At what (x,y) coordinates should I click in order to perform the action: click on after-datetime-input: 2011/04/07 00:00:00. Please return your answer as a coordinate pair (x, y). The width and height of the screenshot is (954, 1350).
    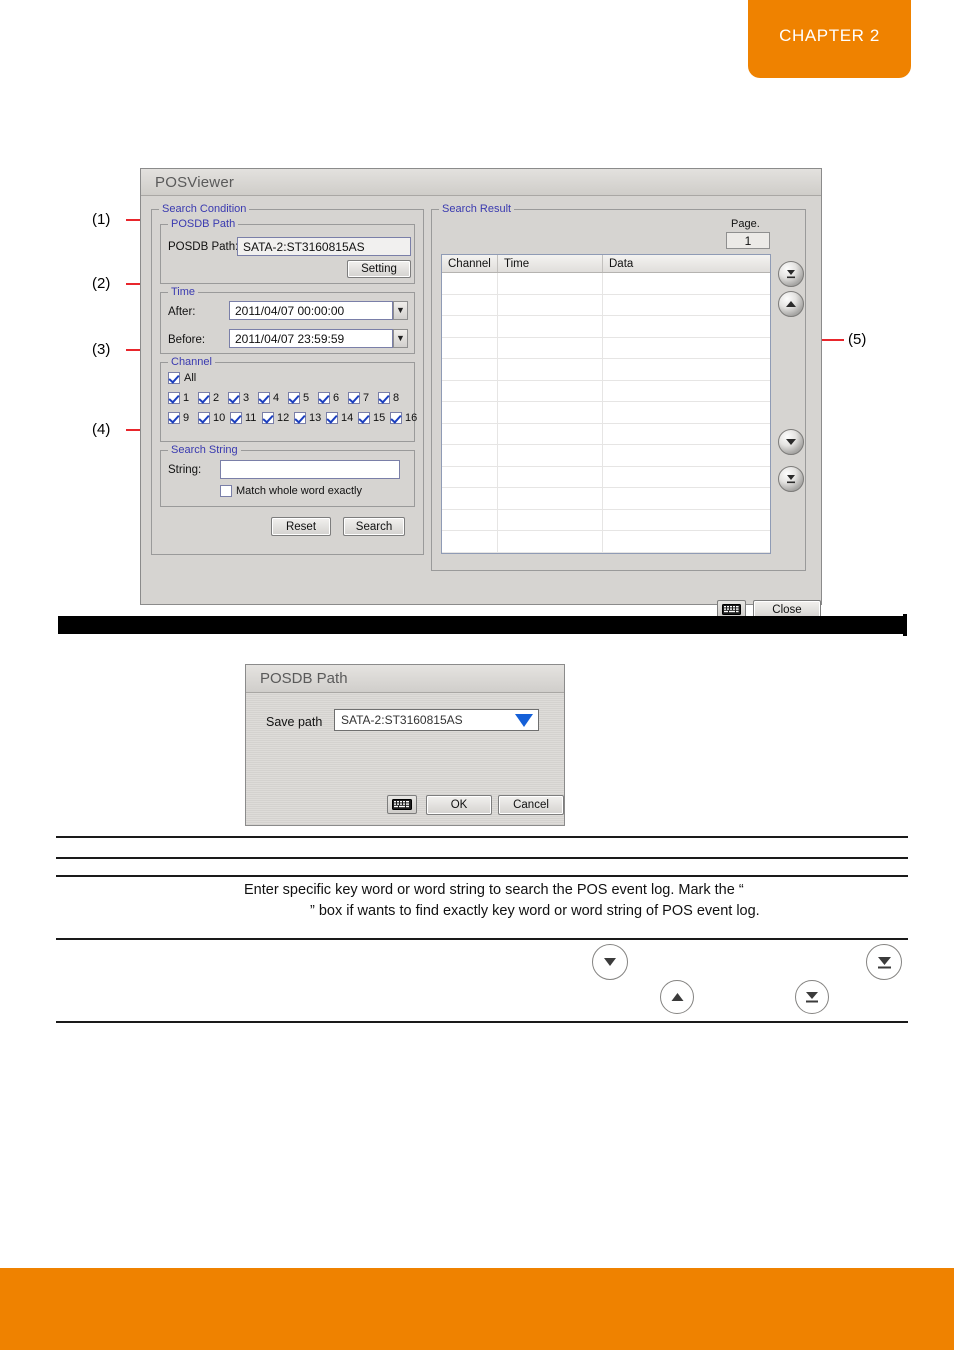
    Looking at the image, I should click on (311, 310).